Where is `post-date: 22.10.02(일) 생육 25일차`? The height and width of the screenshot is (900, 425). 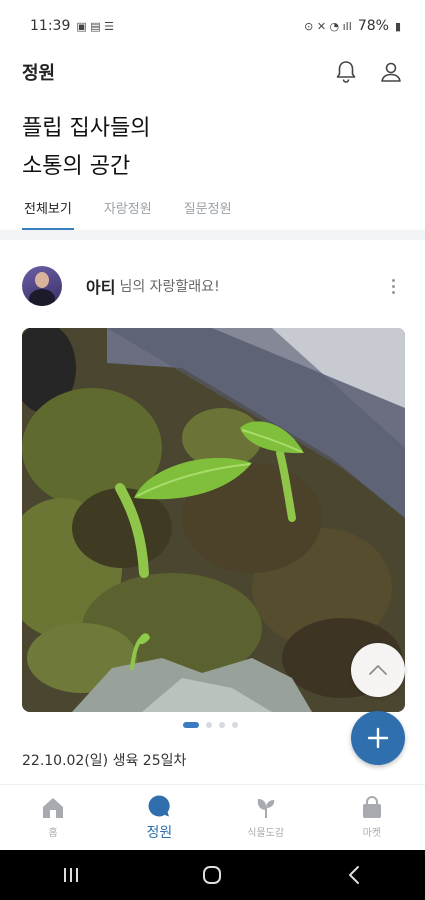 post-date: 22.10.02(일) 생육 25일차 is located at coordinates (104, 761).